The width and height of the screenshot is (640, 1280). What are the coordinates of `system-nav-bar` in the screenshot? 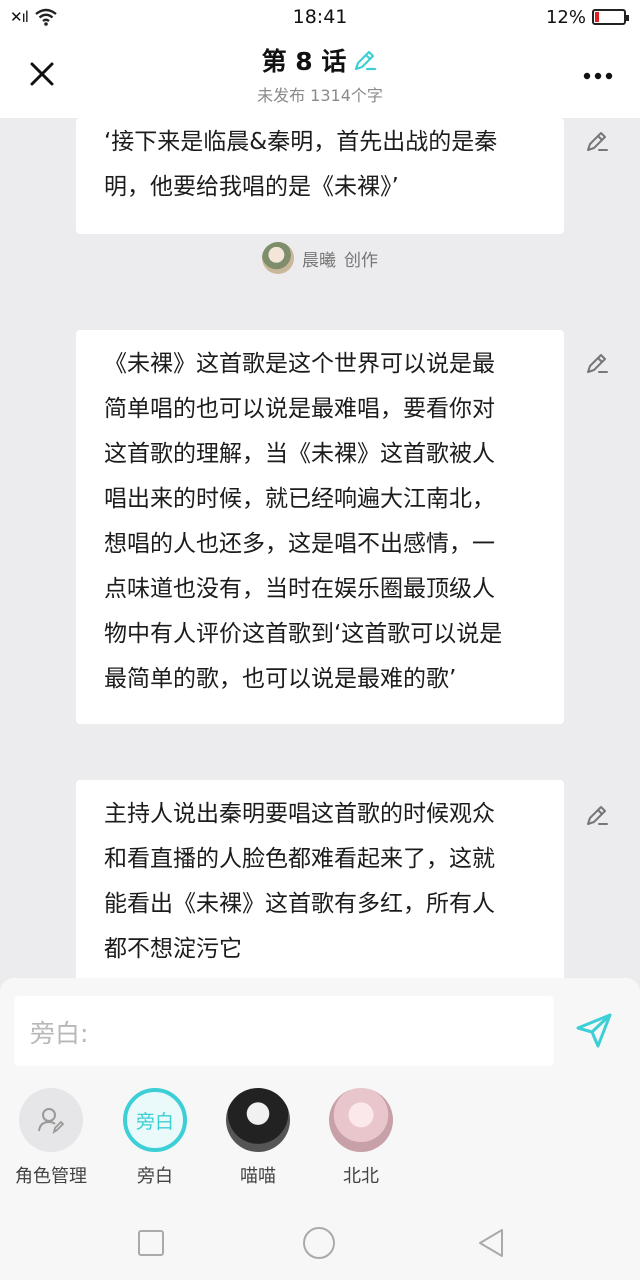 It's located at (320, 1242).